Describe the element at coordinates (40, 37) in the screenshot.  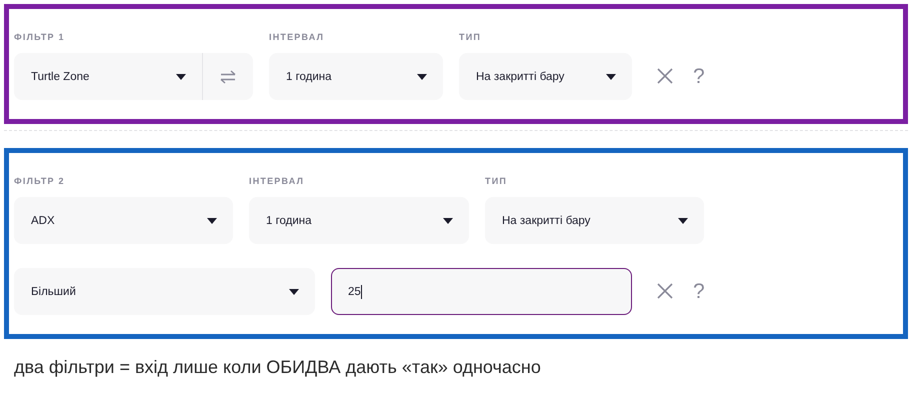
I see `field-label: ФІЛЬТР 1` at that location.